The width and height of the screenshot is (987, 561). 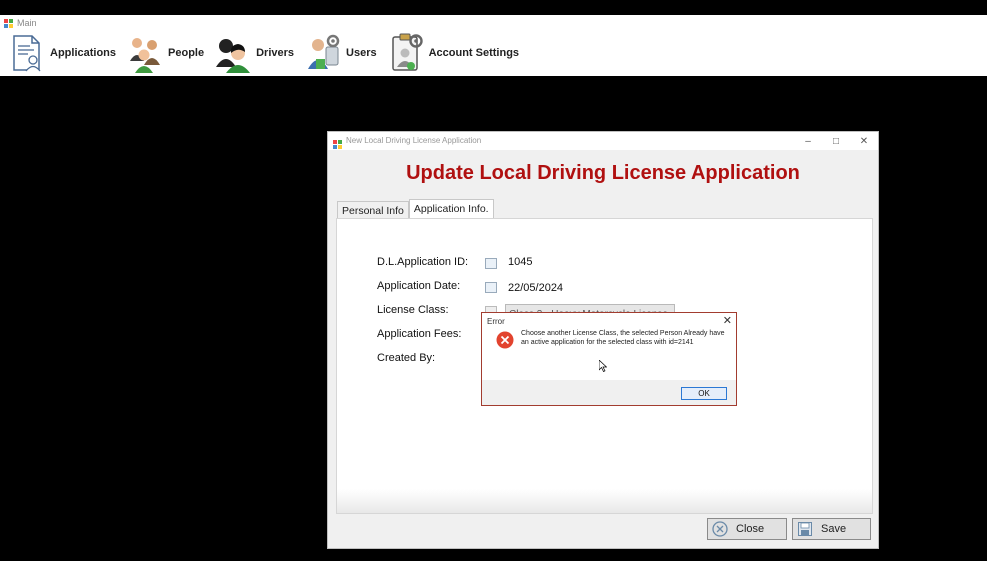 What do you see at coordinates (805, 529) in the screenshot?
I see `save-icon` at bounding box center [805, 529].